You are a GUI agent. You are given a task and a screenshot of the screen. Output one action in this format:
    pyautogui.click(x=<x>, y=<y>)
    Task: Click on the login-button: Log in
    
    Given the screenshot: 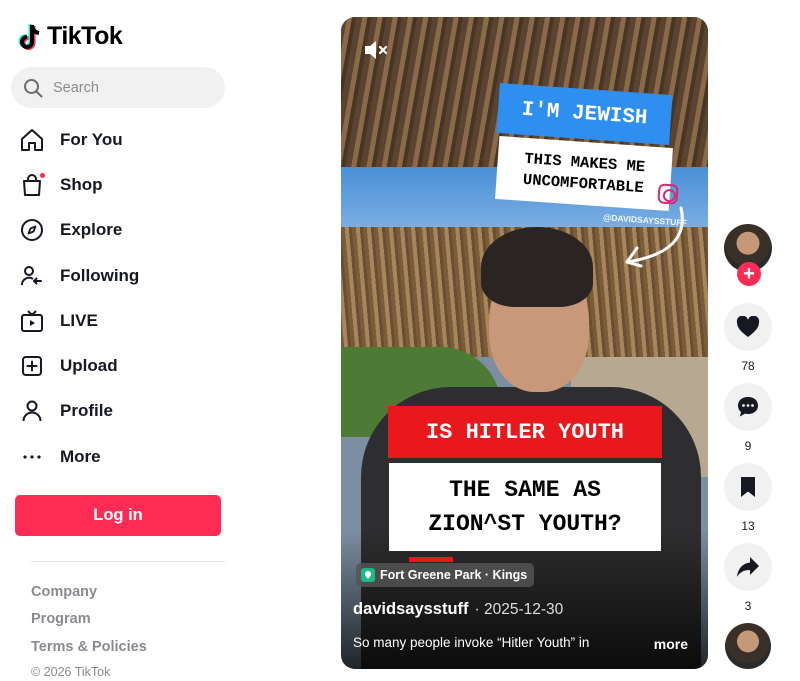 What is the action you would take?
    pyautogui.click(x=118, y=515)
    